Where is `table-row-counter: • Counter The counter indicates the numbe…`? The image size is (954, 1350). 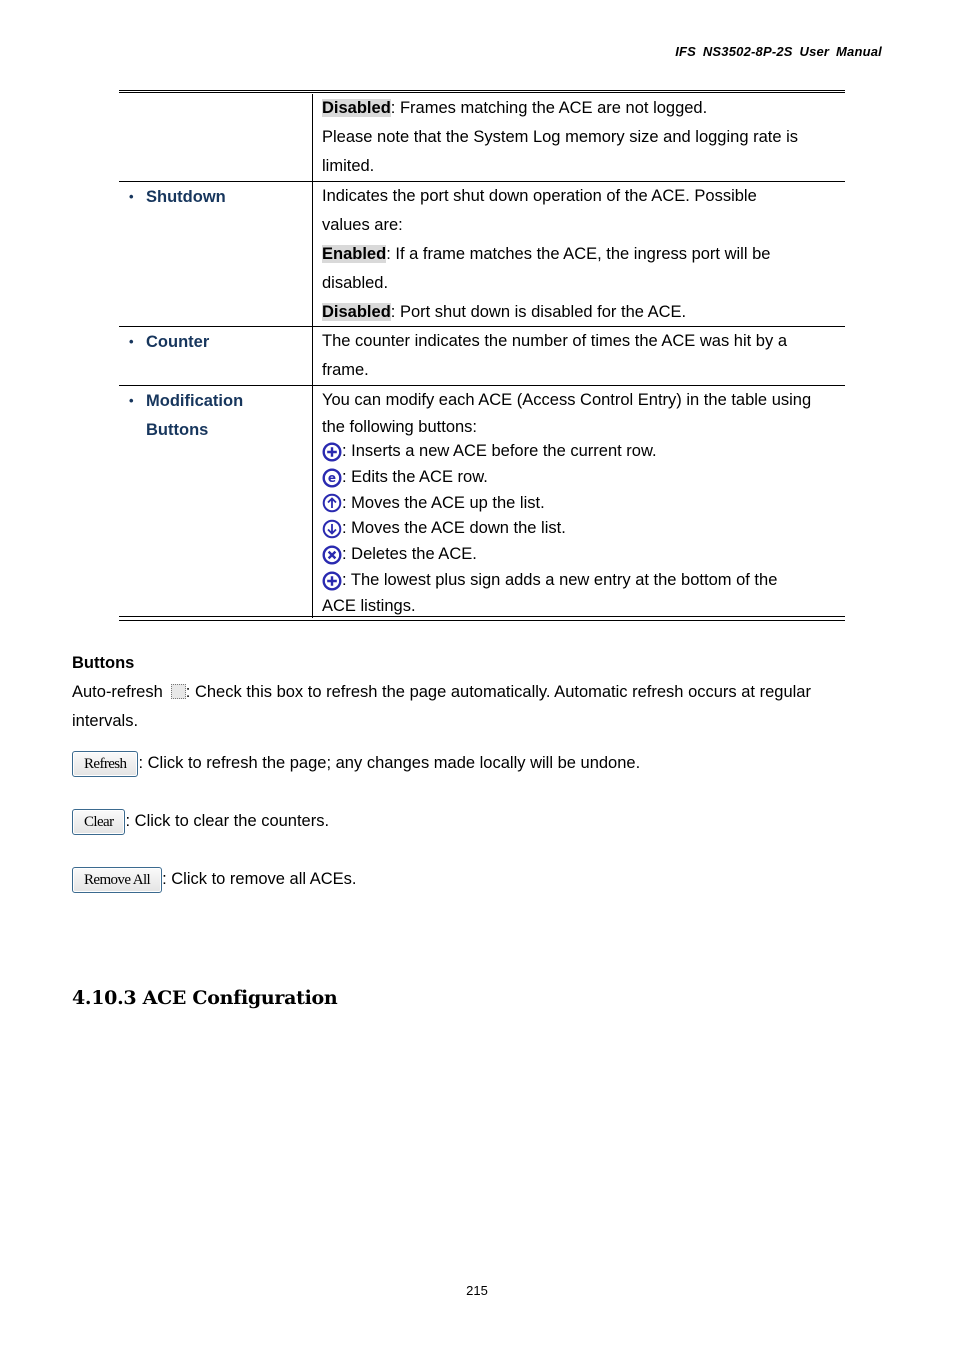 table-row-counter: • Counter The counter indicates the numbe… is located at coordinates (482, 356).